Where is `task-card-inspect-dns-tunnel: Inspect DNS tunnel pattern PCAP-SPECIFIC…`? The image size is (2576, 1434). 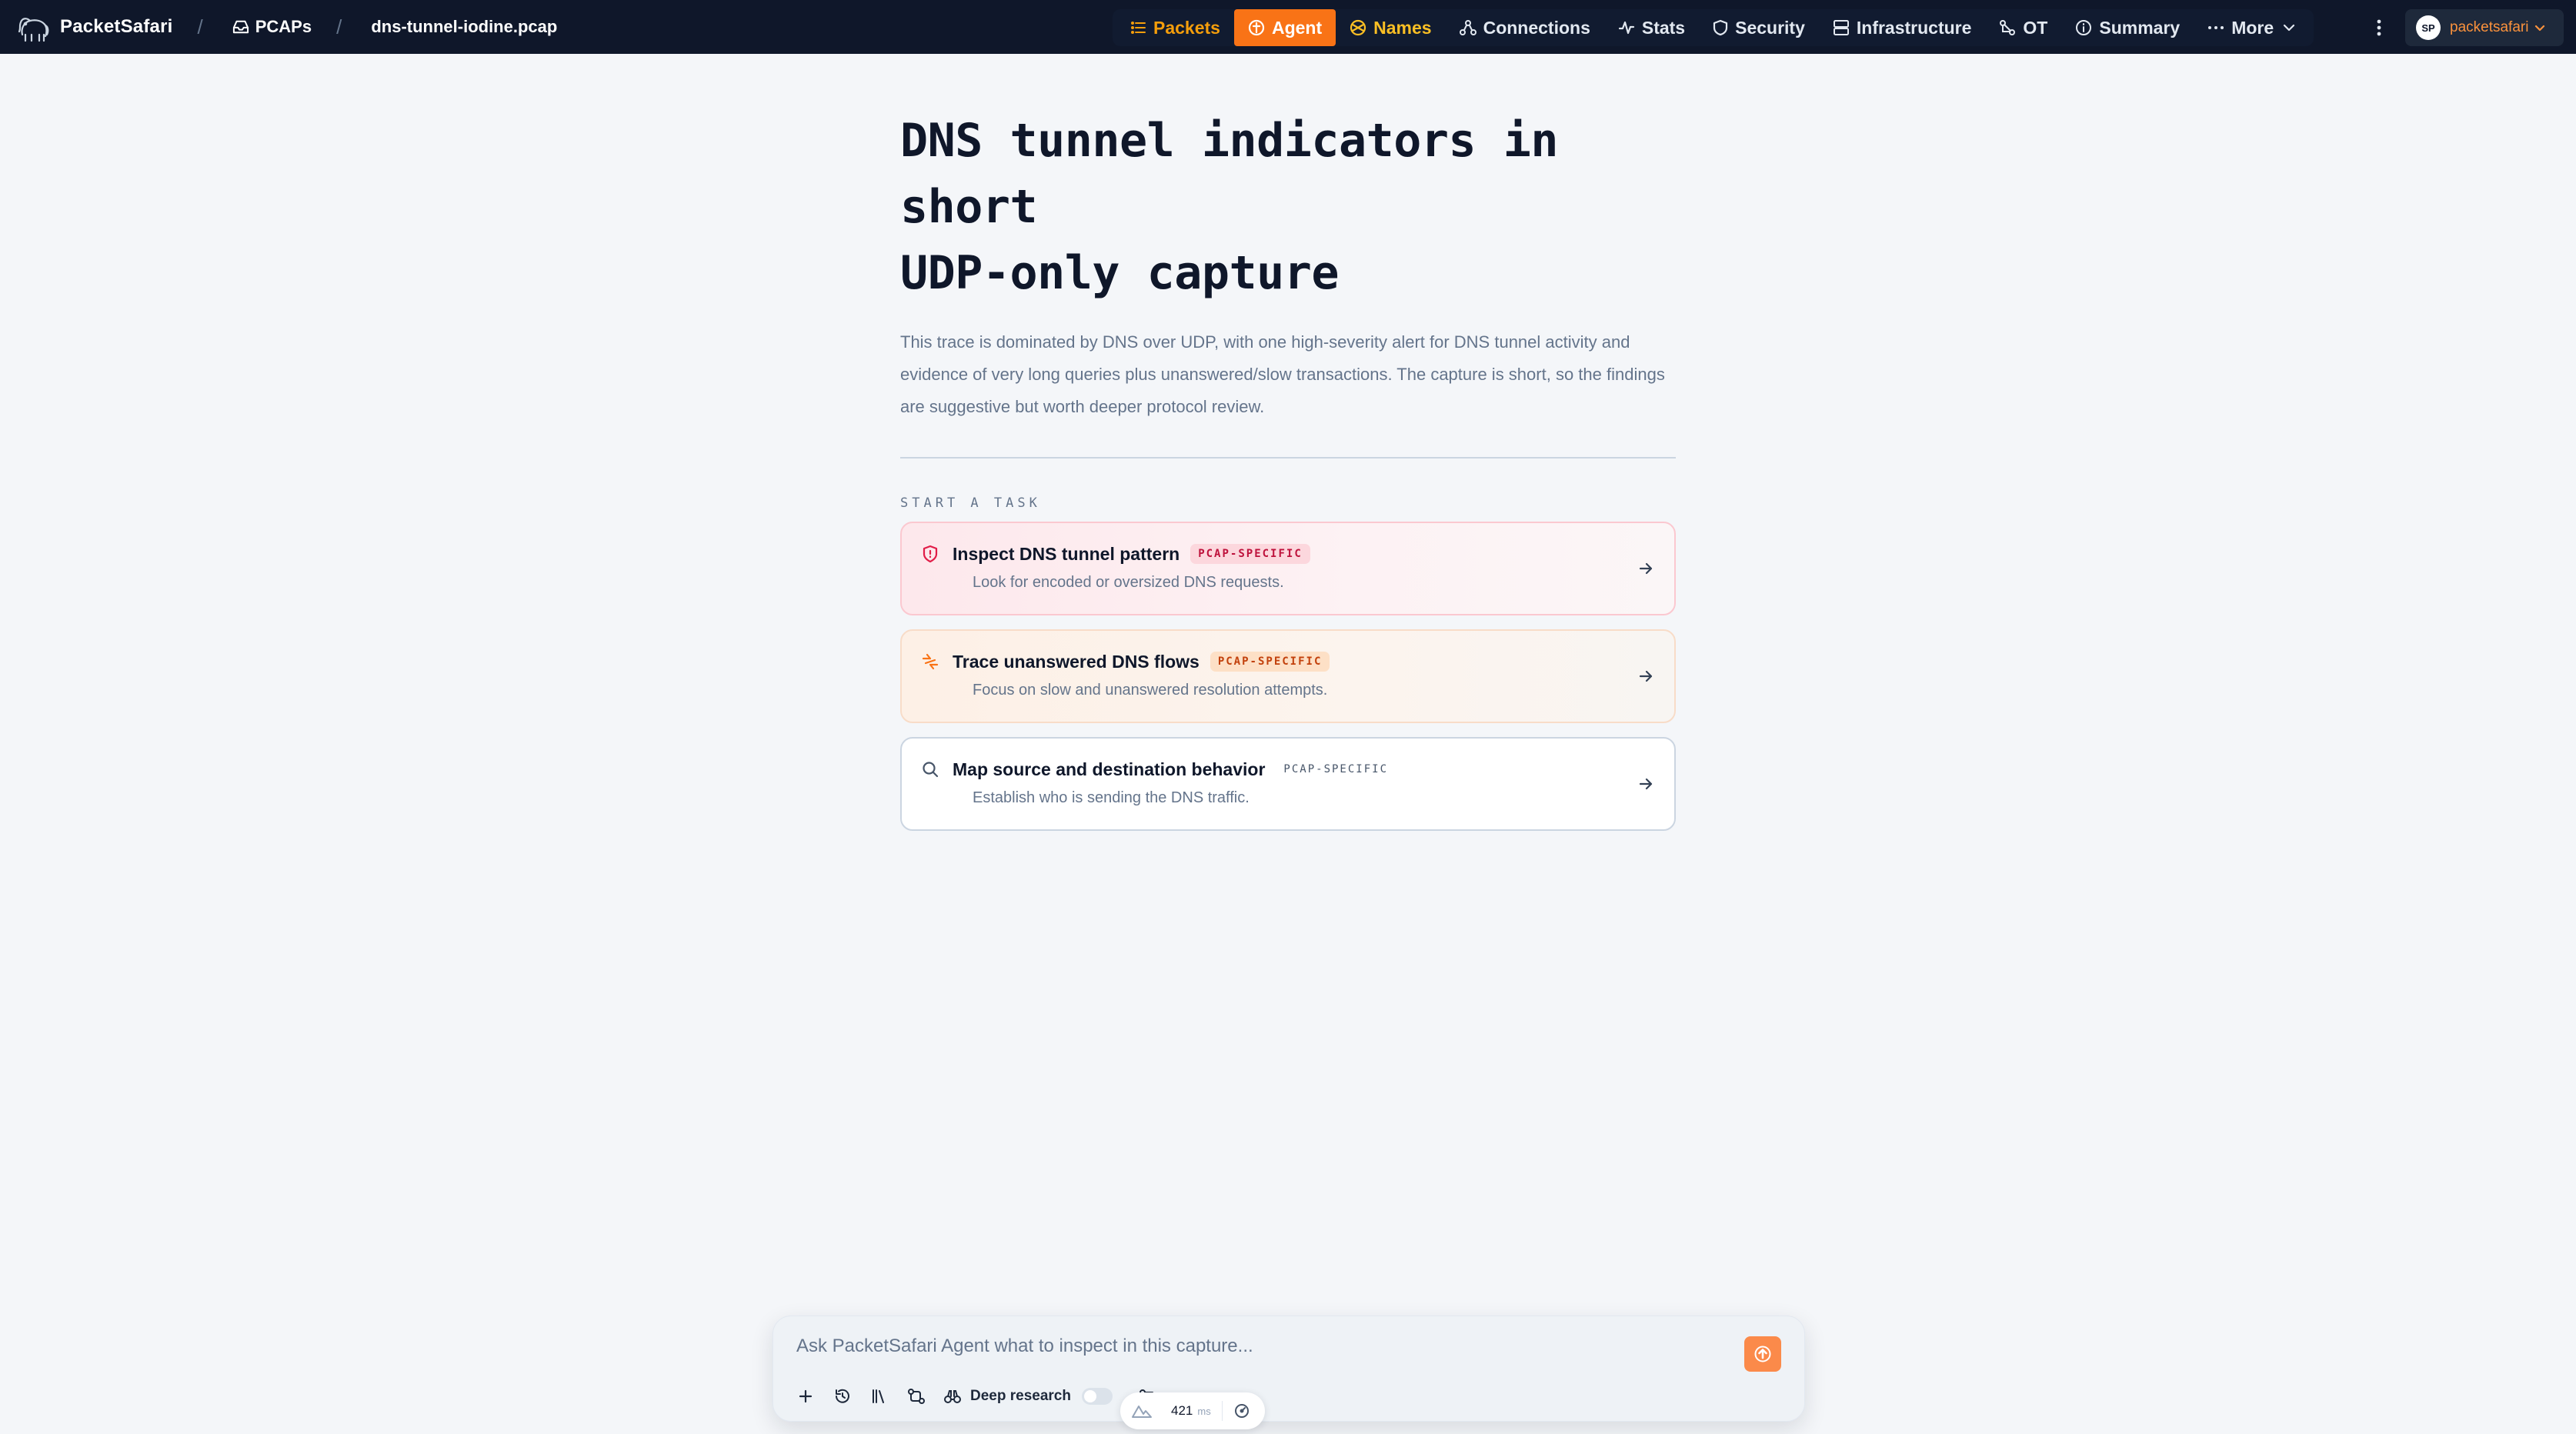 task-card-inspect-dns-tunnel: Inspect DNS tunnel pattern PCAP-SPECIFIC… is located at coordinates (1288, 568).